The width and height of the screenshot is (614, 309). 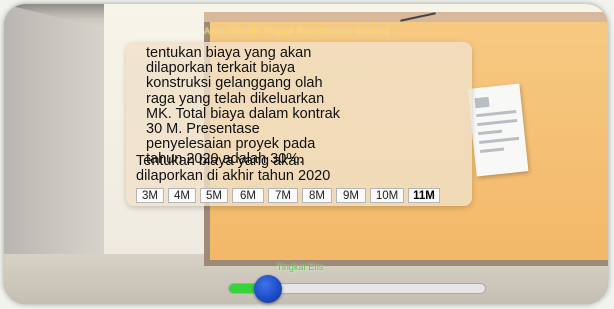 I want to click on answer-option-10m: 10M, so click(x=387, y=195).